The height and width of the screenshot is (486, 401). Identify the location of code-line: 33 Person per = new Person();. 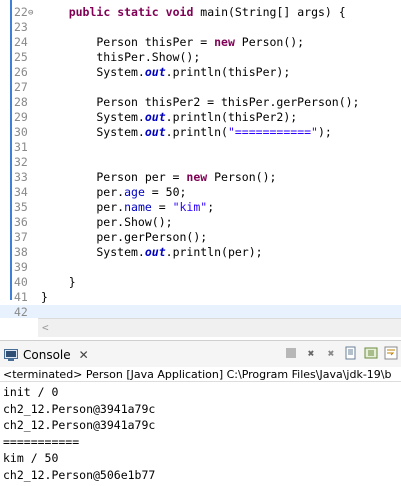
(200, 177).